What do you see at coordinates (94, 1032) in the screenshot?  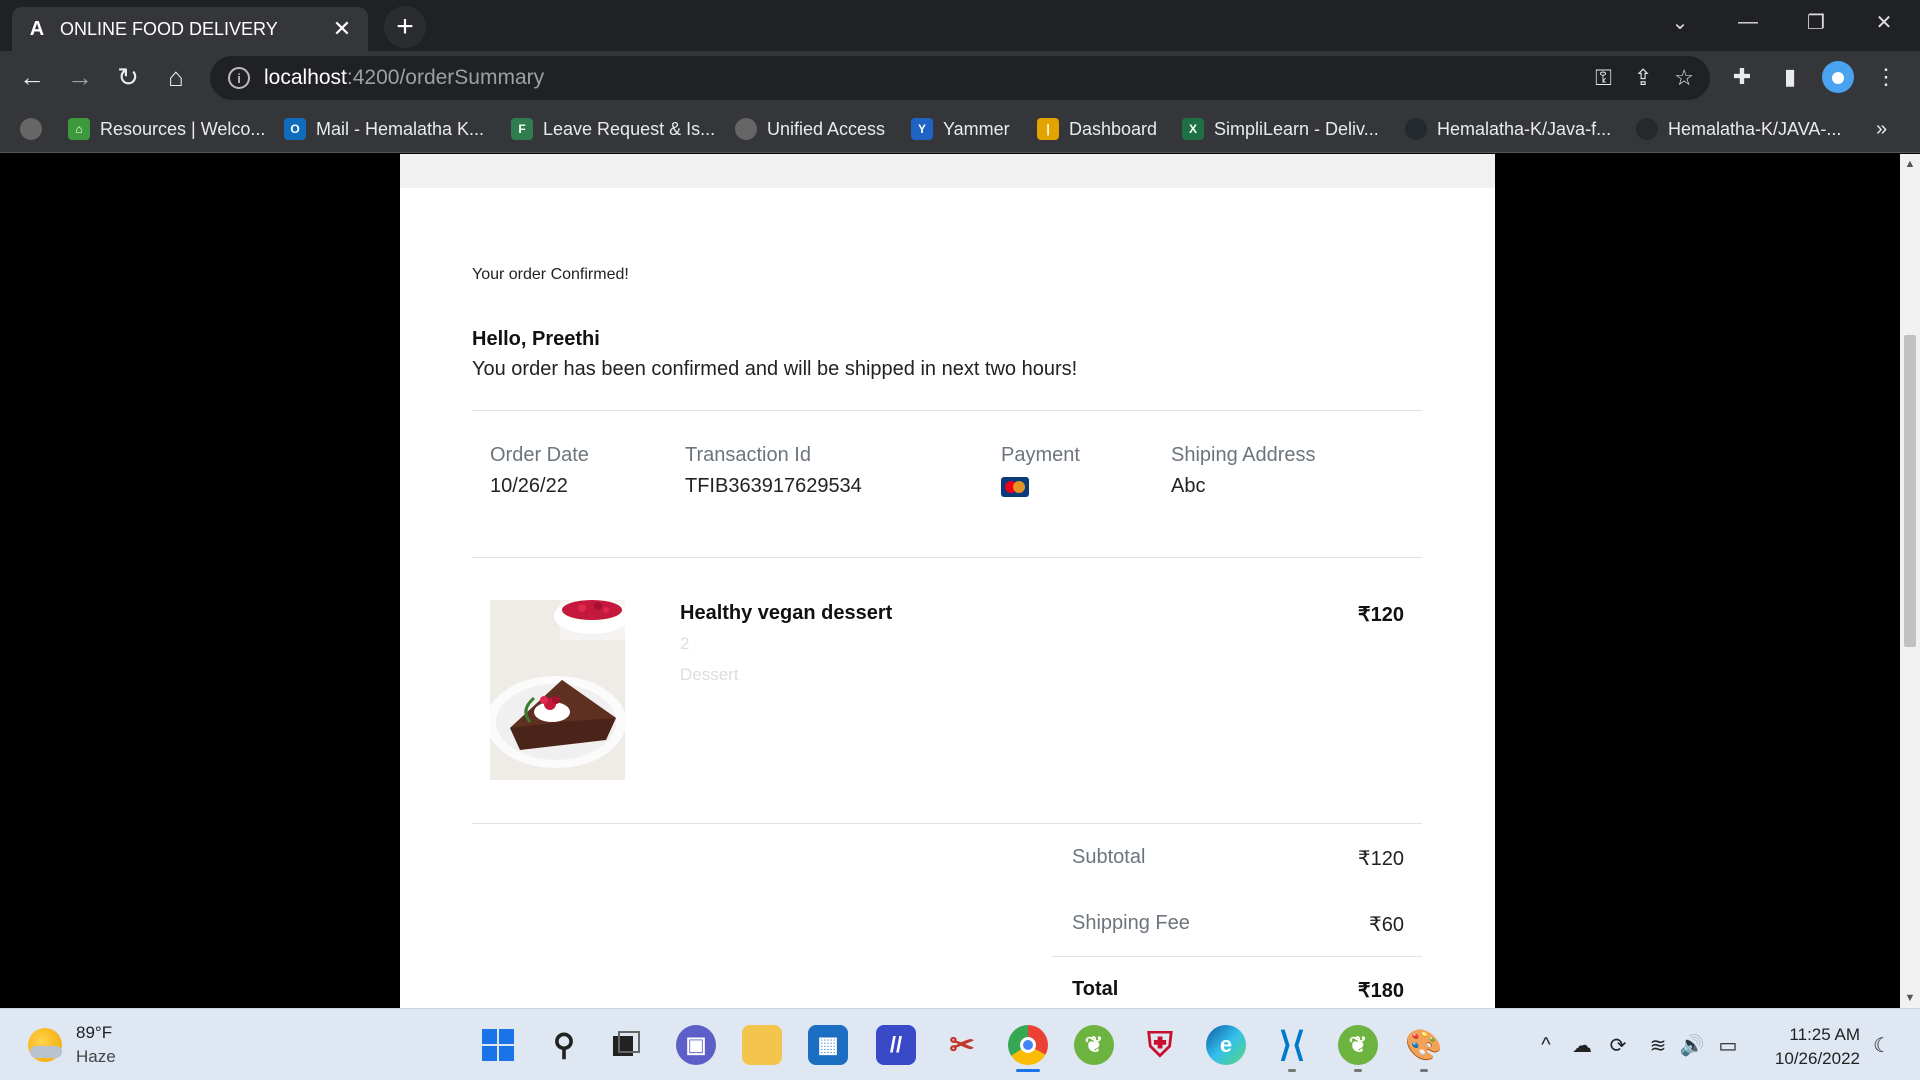 I see `temperature: 89°F` at bounding box center [94, 1032].